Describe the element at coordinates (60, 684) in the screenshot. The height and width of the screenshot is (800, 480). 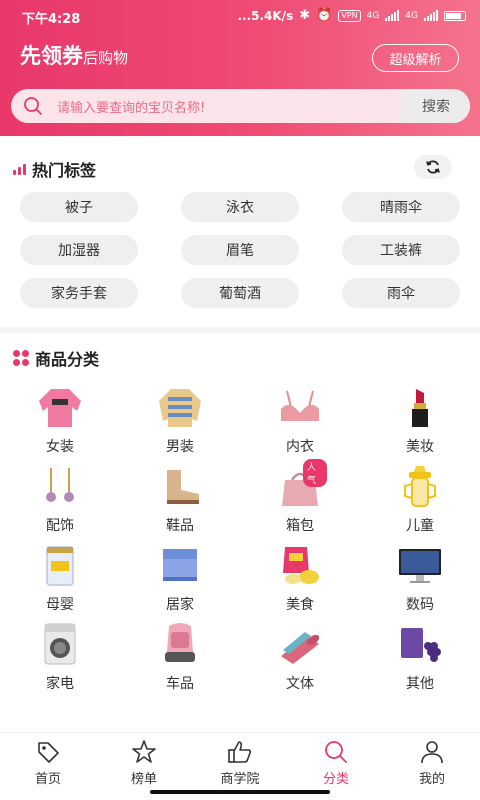
I see `category-label: 家电` at that location.